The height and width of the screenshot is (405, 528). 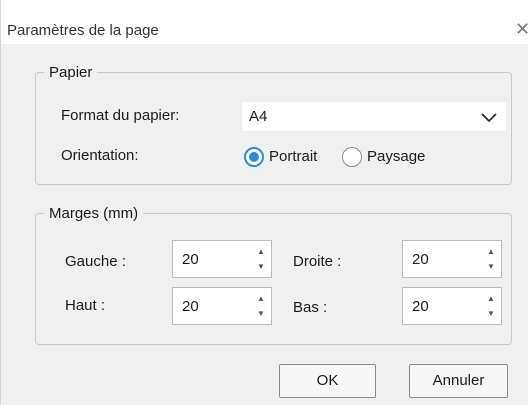 What do you see at coordinates (95, 261) in the screenshot?
I see `margin-left-label: Gauche :` at bounding box center [95, 261].